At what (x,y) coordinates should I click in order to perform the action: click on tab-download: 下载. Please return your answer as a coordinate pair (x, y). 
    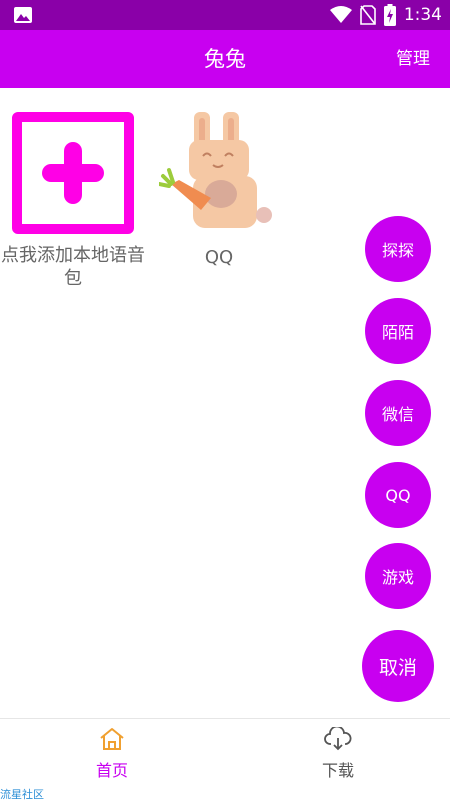
    Looking at the image, I should click on (338, 753).